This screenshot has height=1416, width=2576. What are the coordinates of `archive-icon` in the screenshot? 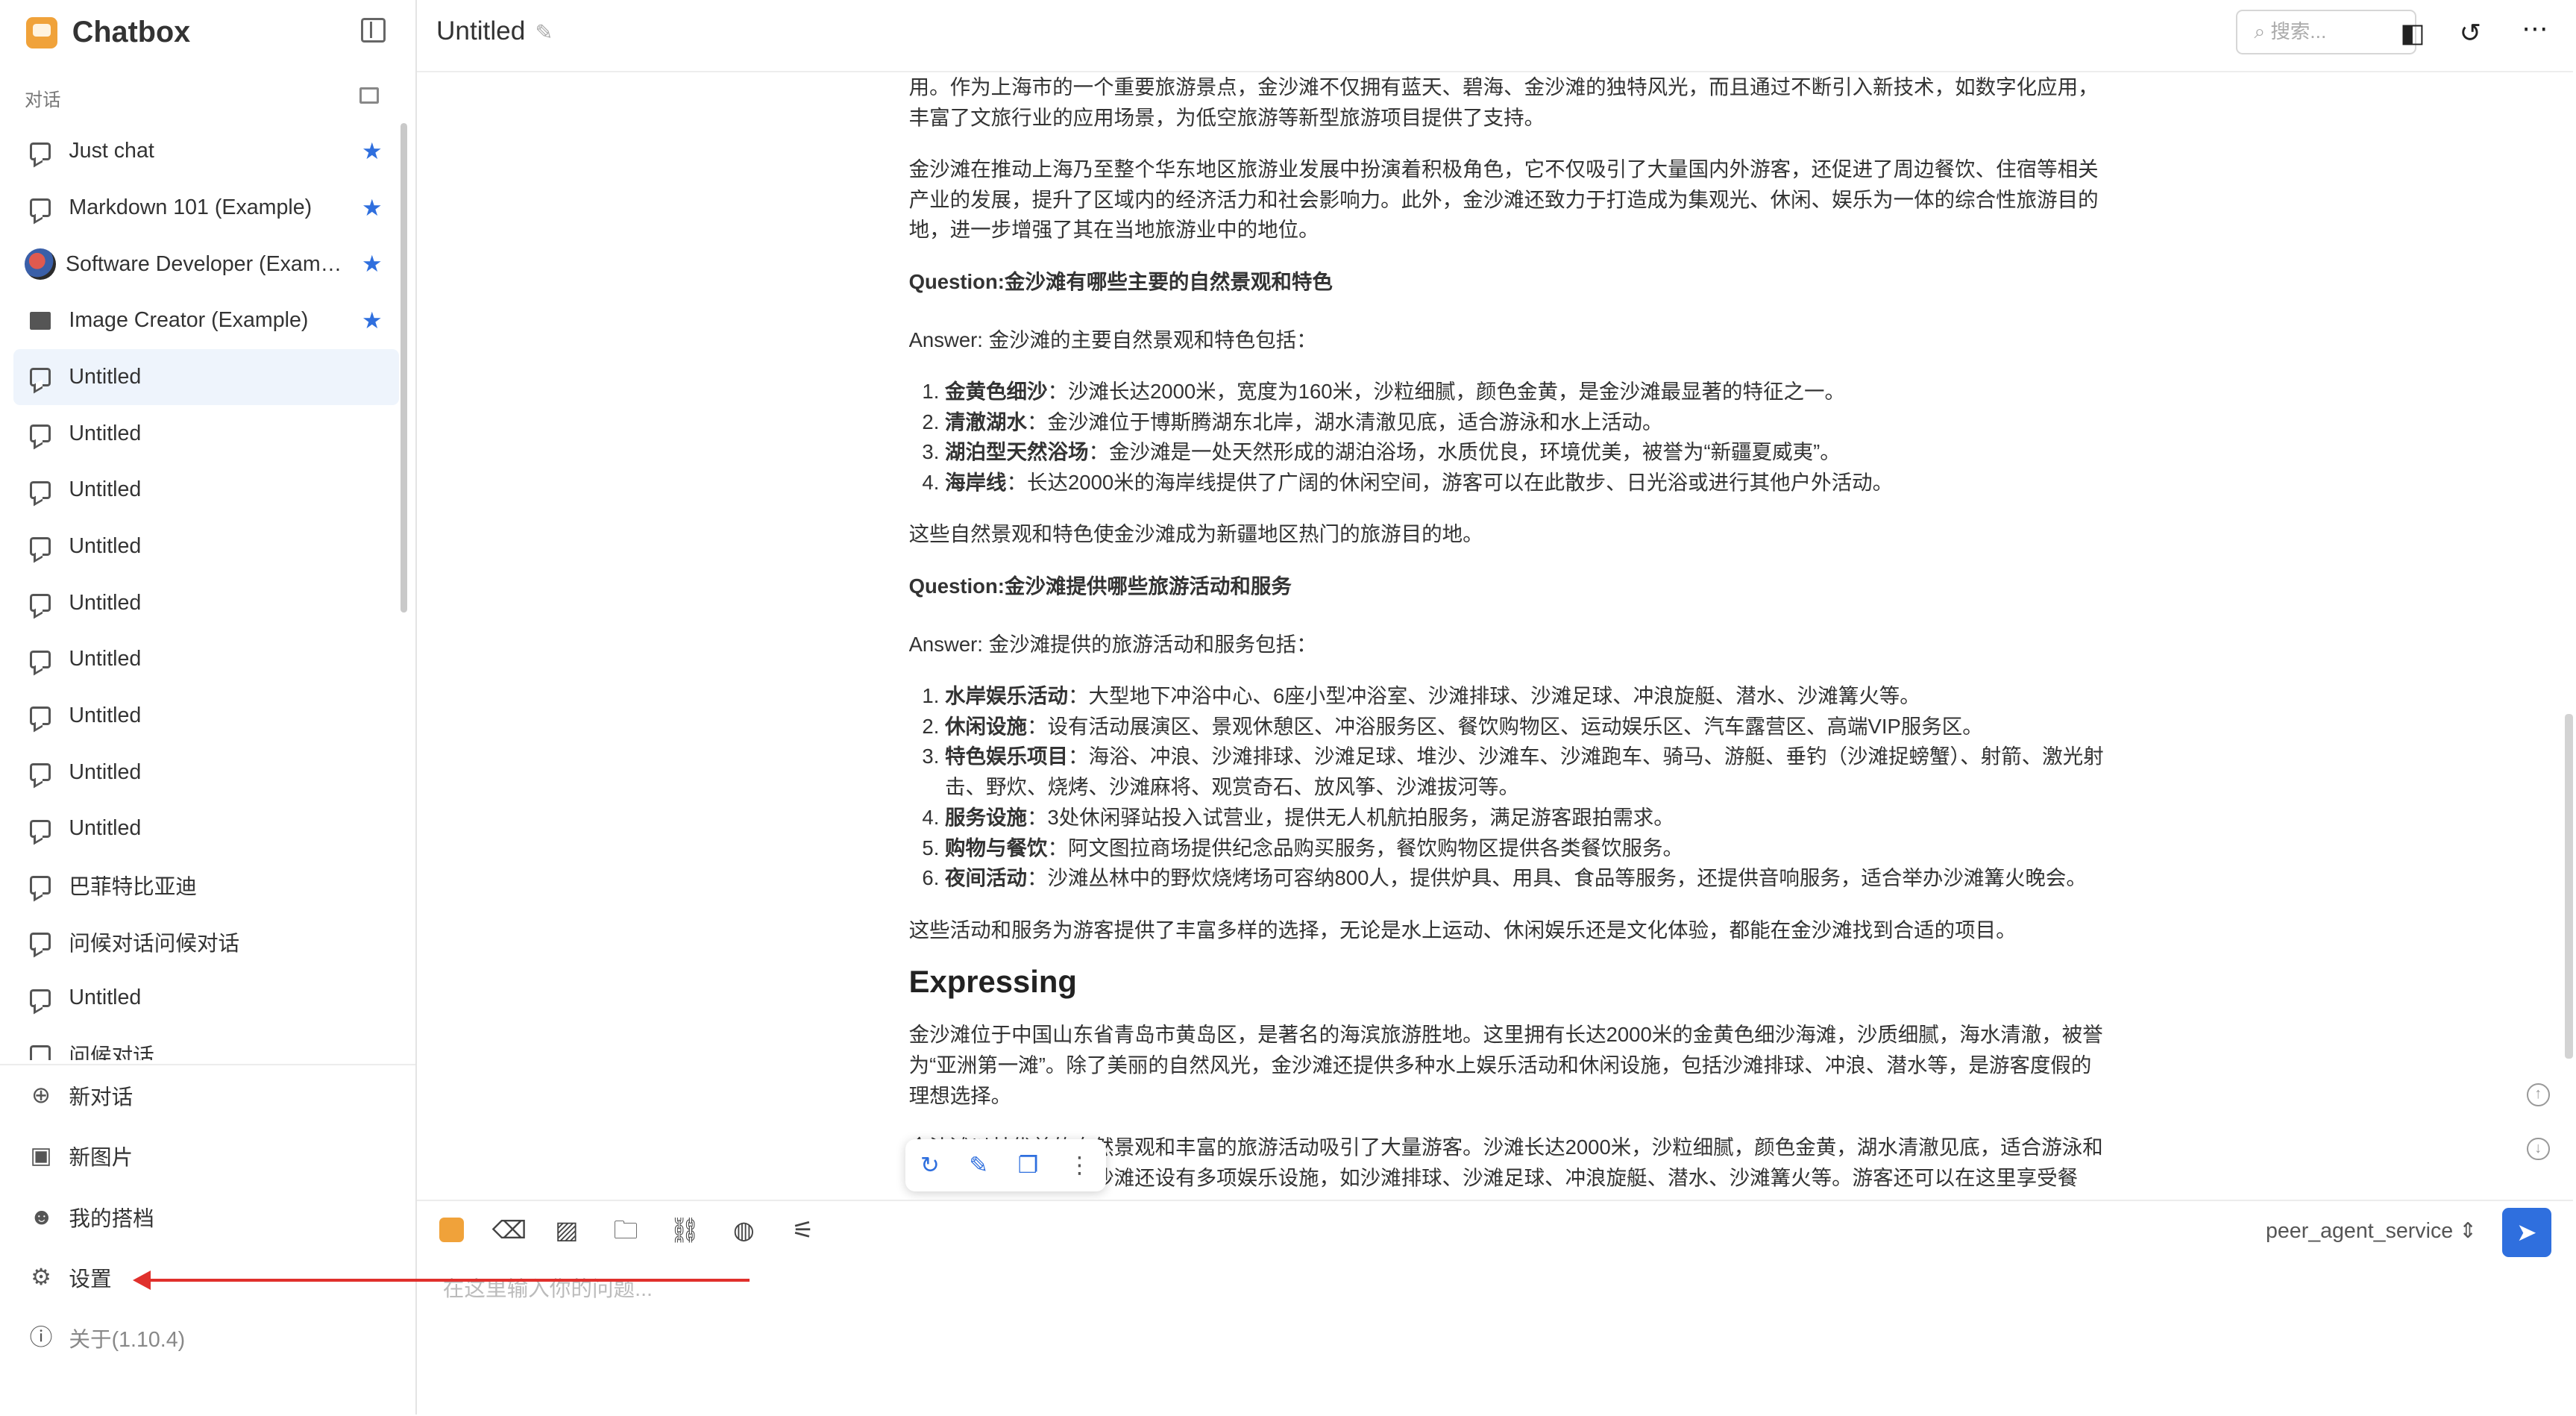 It's located at (369, 95).